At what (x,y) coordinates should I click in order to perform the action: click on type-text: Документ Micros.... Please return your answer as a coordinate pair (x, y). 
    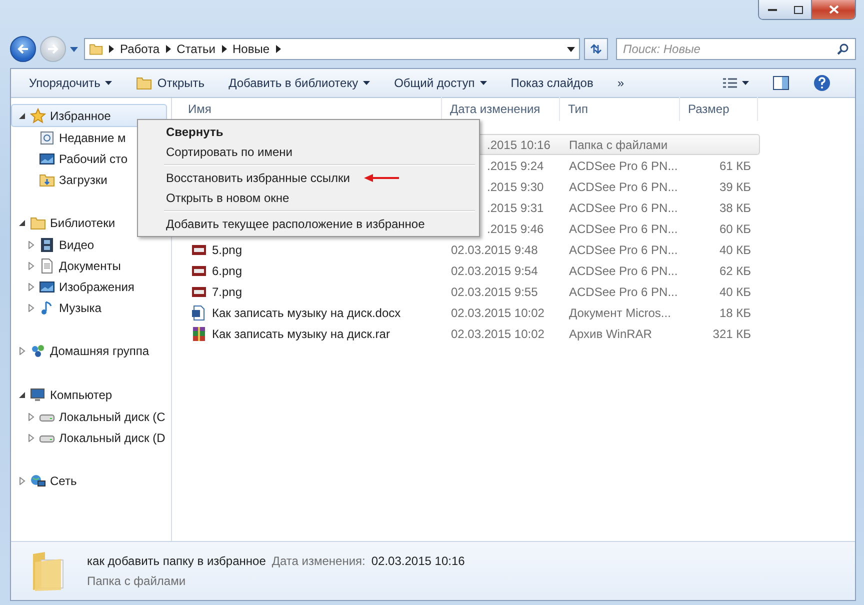
    Looking at the image, I should click on (620, 313).